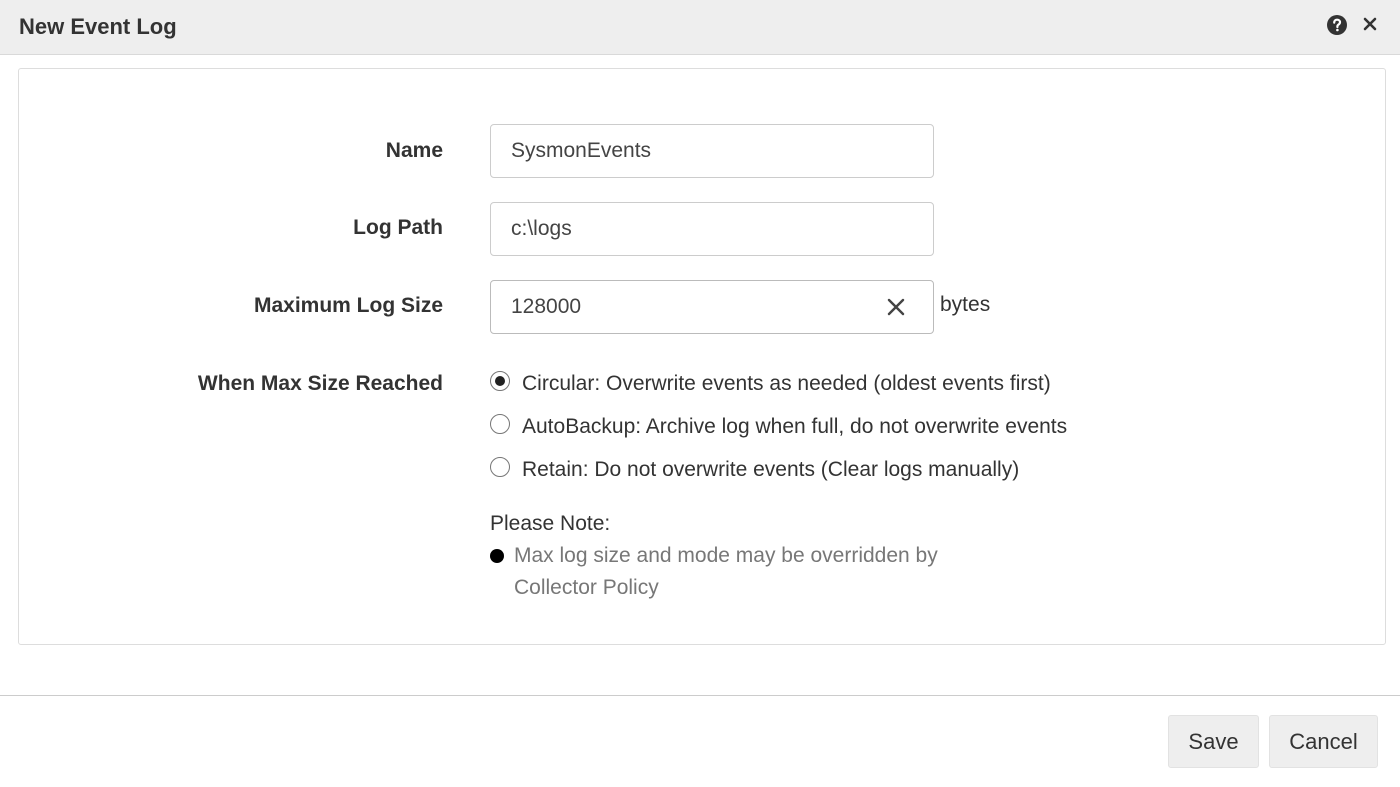  What do you see at coordinates (320, 383) in the screenshot?
I see `when-max-size-reached-label: When Max Size Reached` at bounding box center [320, 383].